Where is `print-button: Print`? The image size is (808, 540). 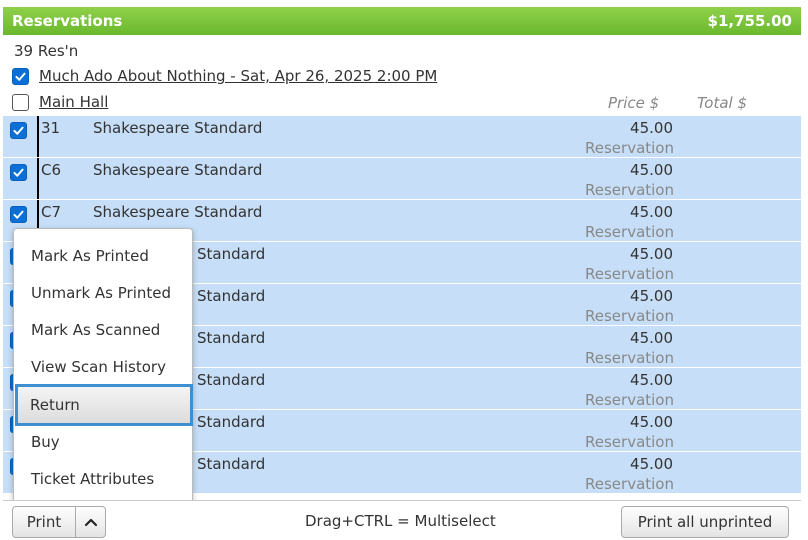 print-button: Print is located at coordinates (44, 522).